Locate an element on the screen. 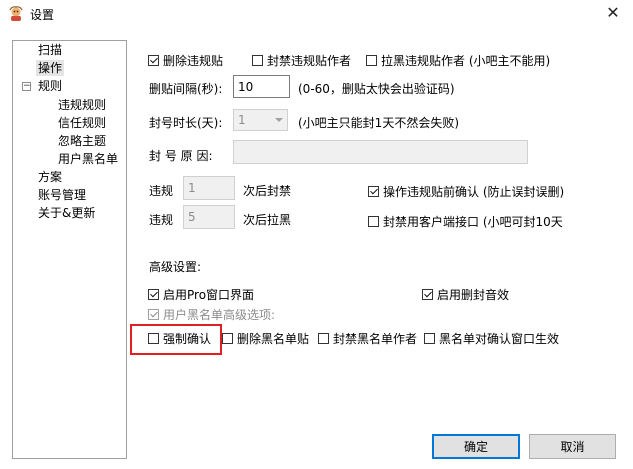  collapse-icon: − is located at coordinates (26, 86).